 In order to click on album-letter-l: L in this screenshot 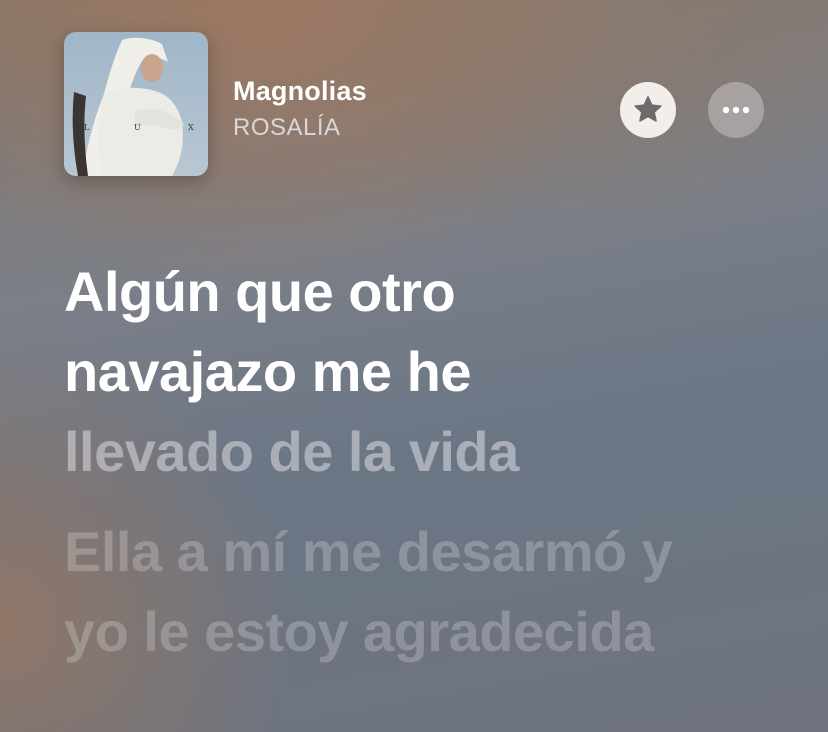, I will do `click(87, 127)`.